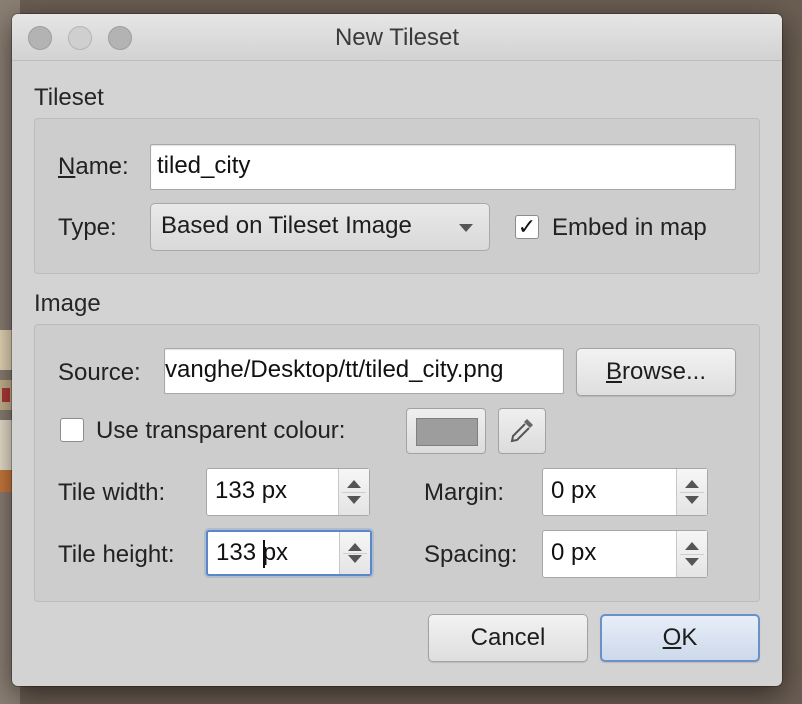 This screenshot has width=802, height=704. I want to click on tile-height-stepper, so click(354, 553).